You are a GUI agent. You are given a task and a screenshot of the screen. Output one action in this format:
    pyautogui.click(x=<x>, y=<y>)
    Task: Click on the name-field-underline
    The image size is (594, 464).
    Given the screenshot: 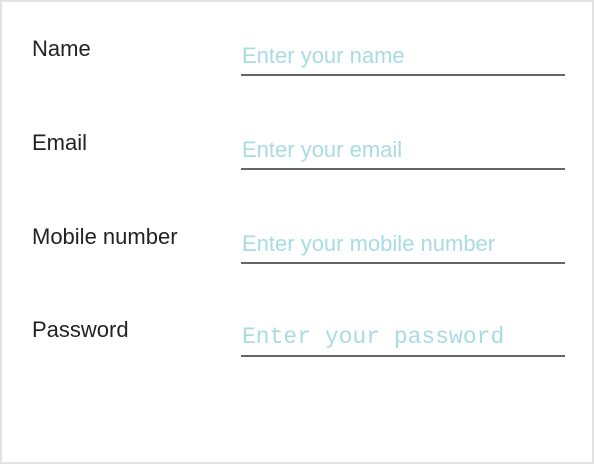 What is the action you would take?
    pyautogui.click(x=403, y=58)
    